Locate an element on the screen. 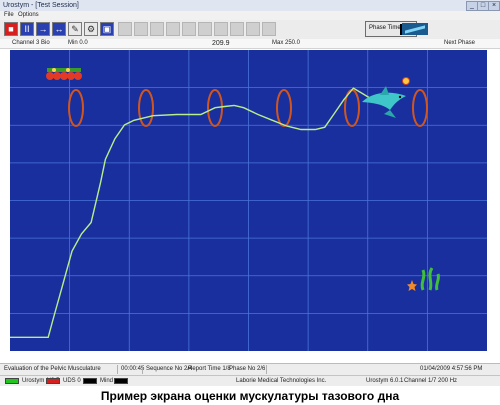 The image size is (500, 405). back-button: ↔ is located at coordinates (59, 29).